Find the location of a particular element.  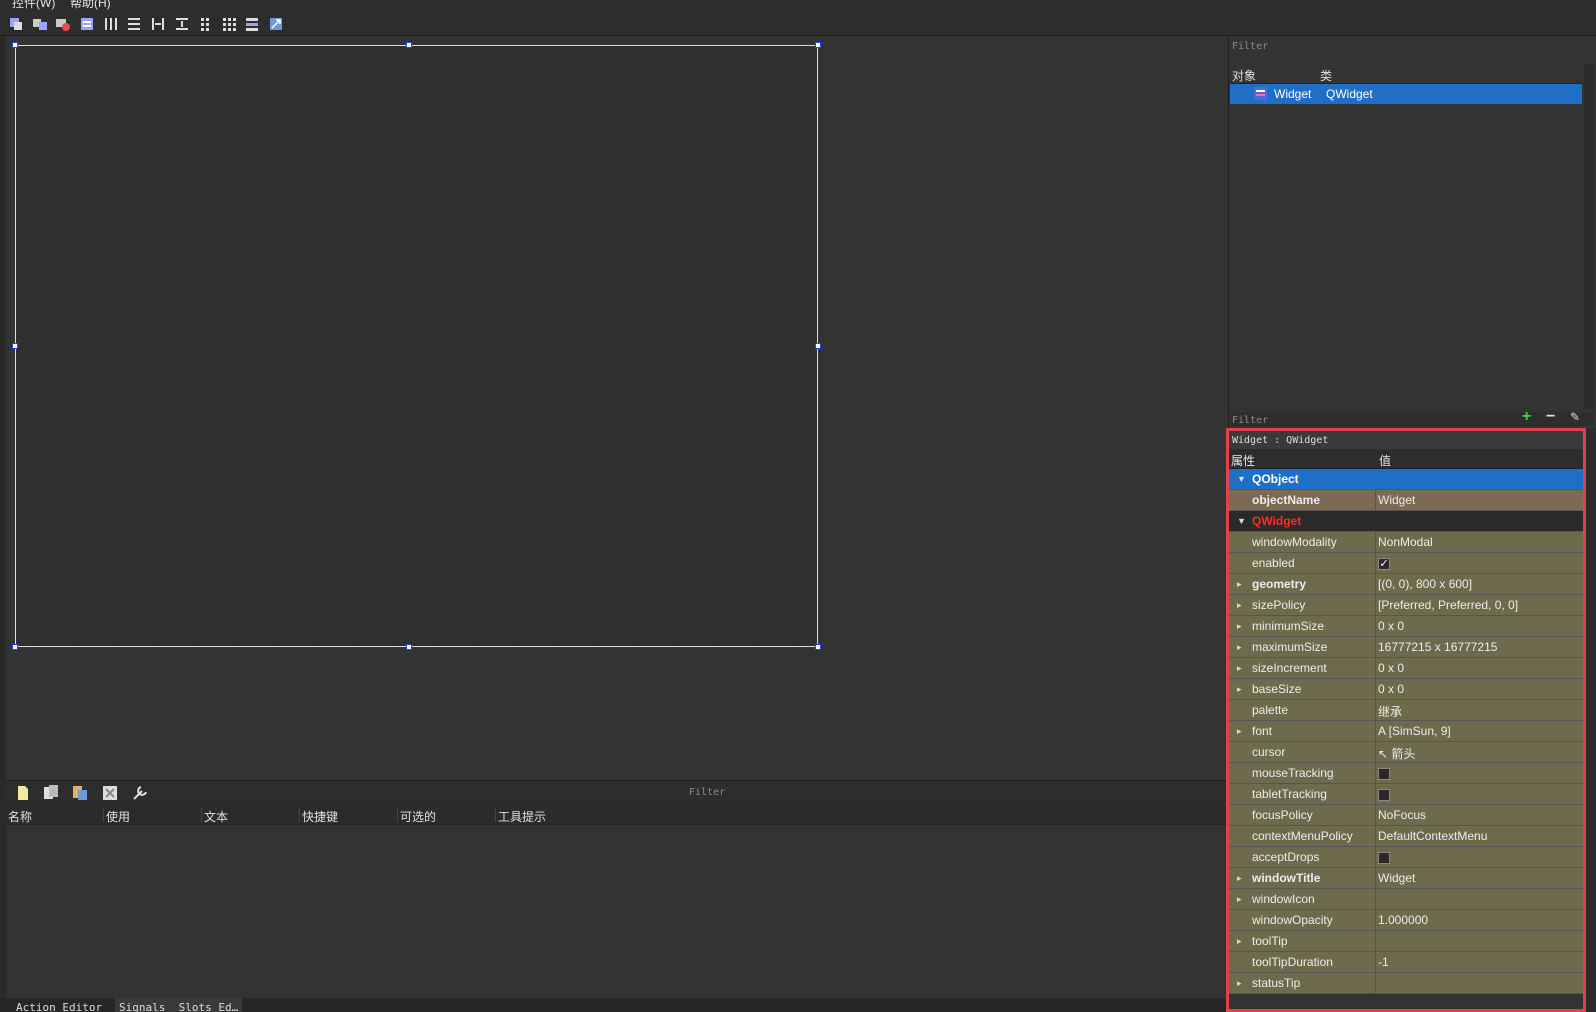

property-row-QObject: ▼ QObject is located at coordinates (1406, 479).